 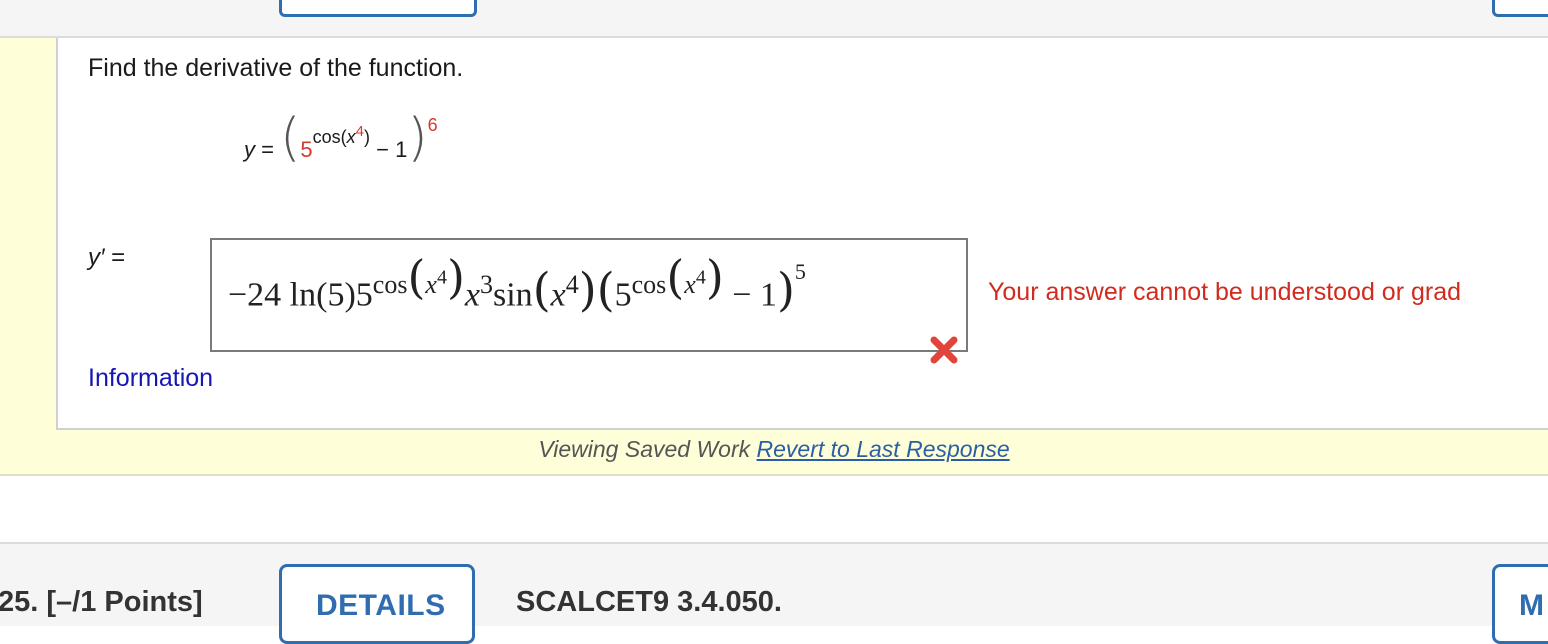 I want to click on right-action-button: M, so click(x=1520, y=604).